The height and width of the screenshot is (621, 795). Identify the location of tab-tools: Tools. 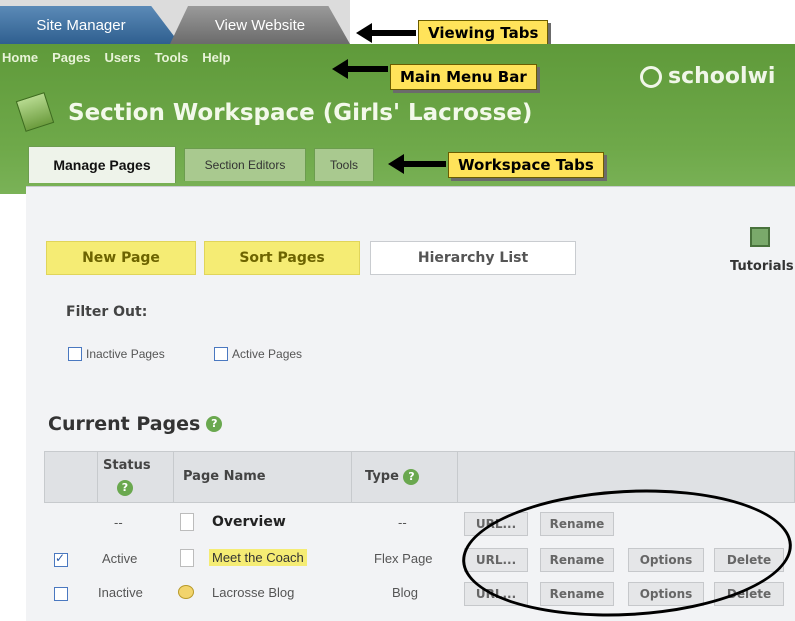
(344, 164).